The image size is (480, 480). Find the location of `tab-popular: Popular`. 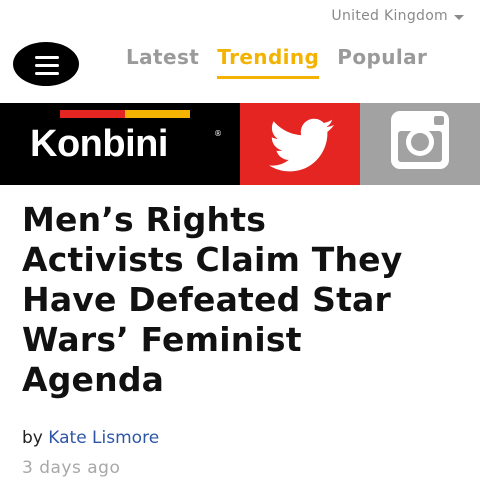

tab-popular: Popular is located at coordinates (382, 57).